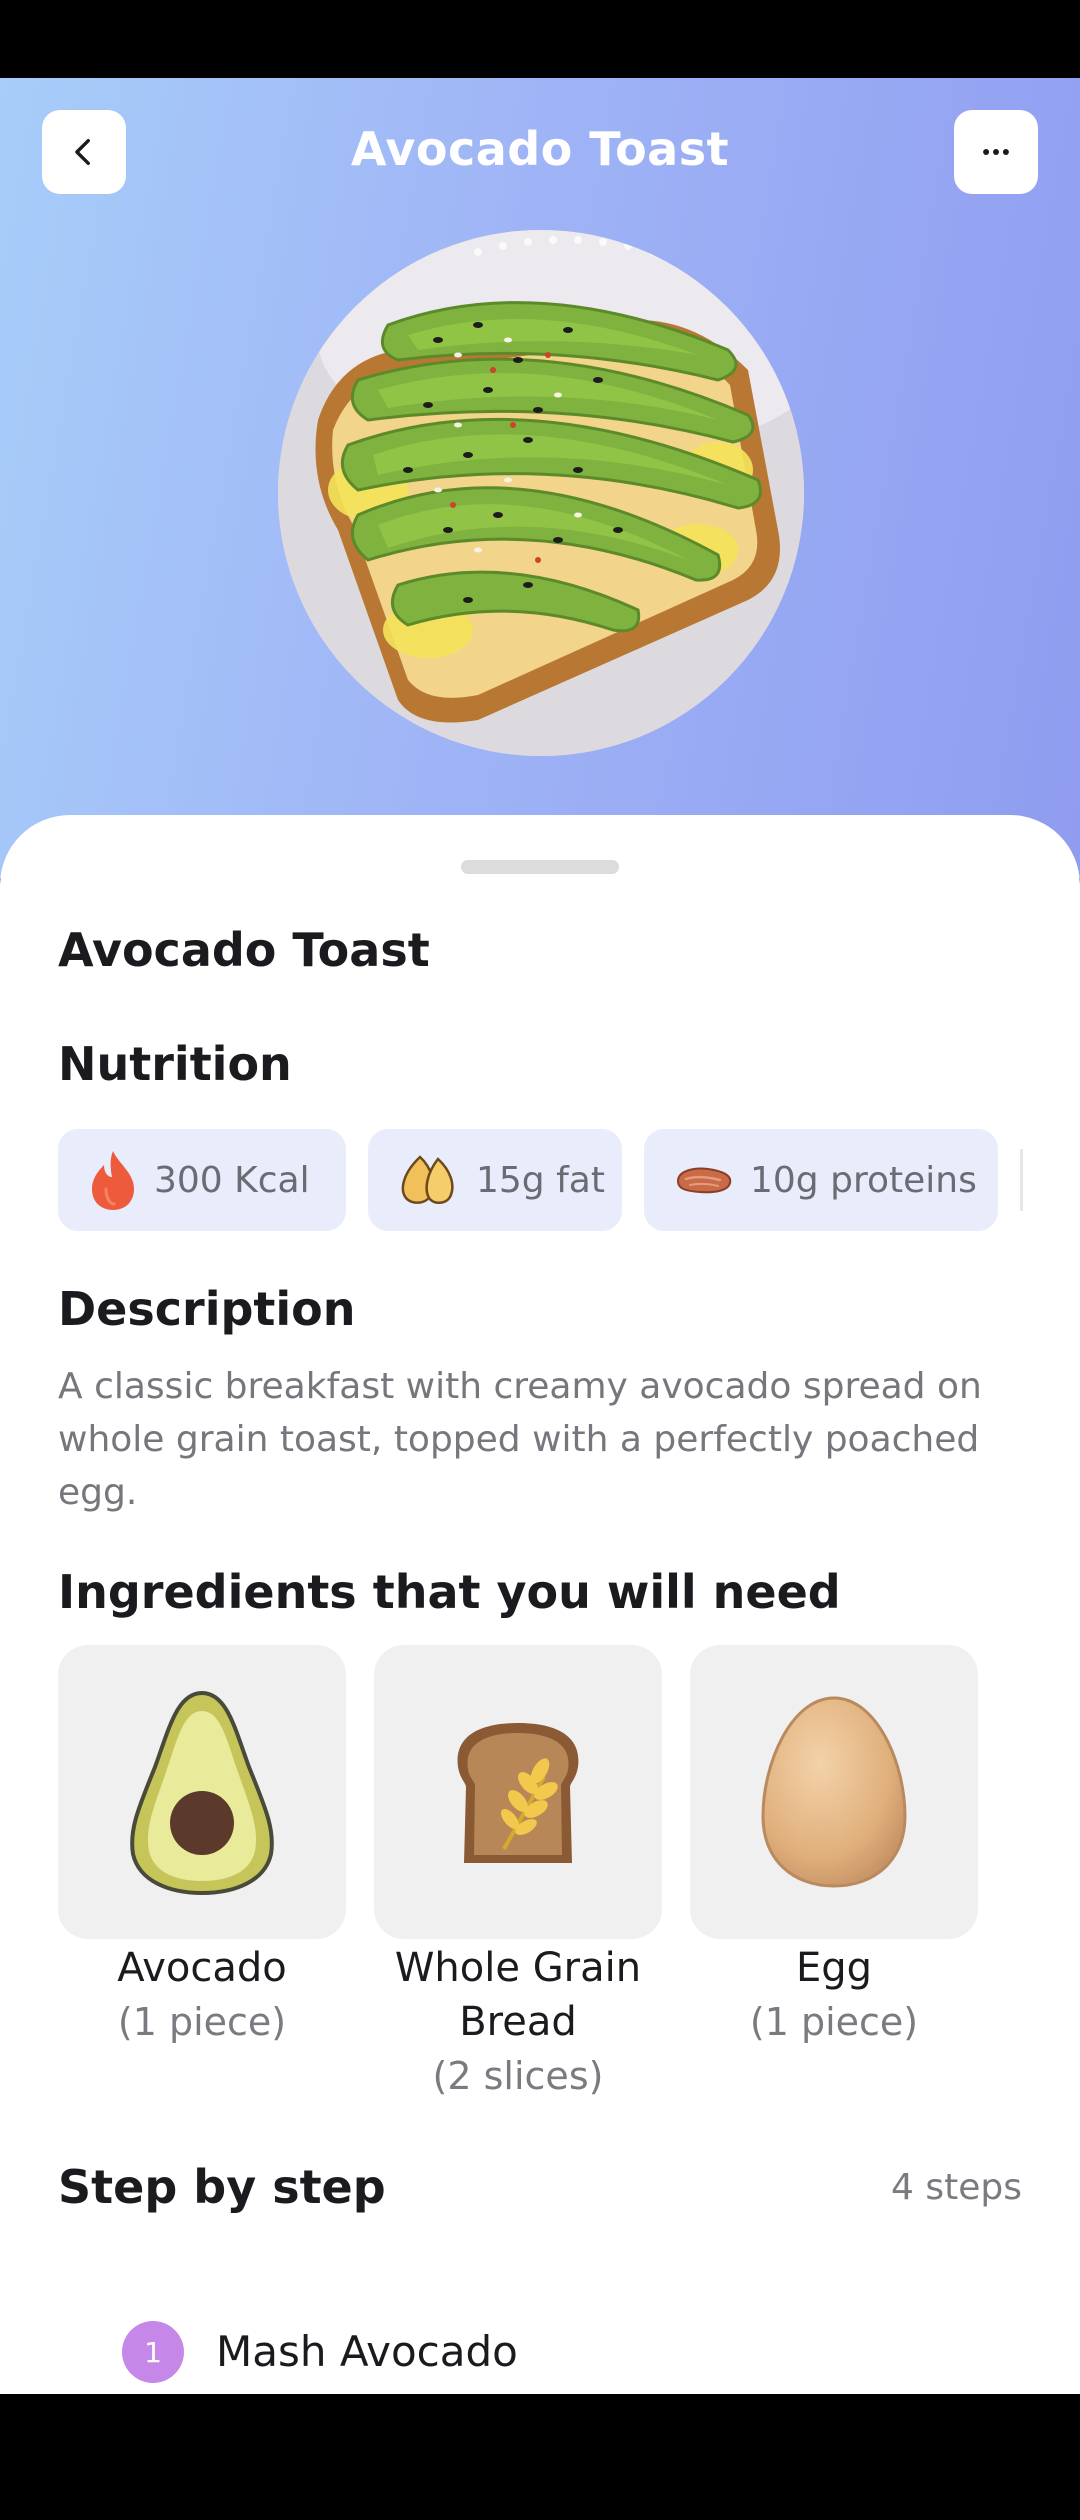  I want to click on status-bar, so click(540, 39).